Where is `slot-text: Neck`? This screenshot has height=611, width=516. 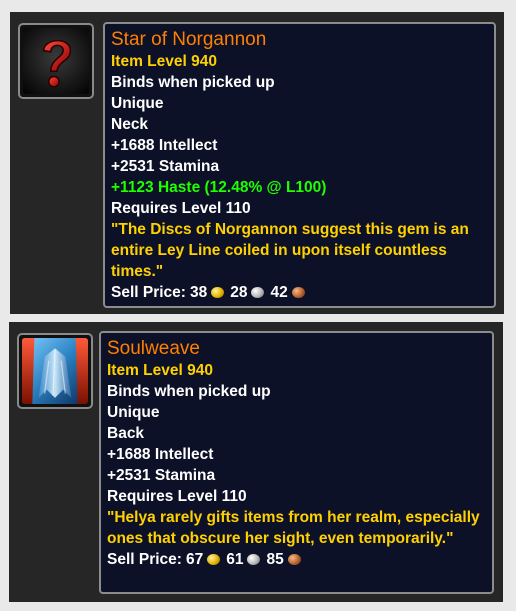 slot-text: Neck is located at coordinates (130, 124).